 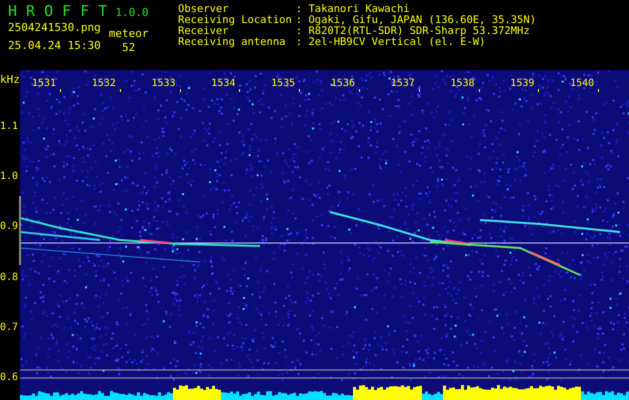 What do you see at coordinates (391, 42) in the screenshot?
I see `info-value: : 2el-HB9CV Vertical (el. E-W)` at bounding box center [391, 42].